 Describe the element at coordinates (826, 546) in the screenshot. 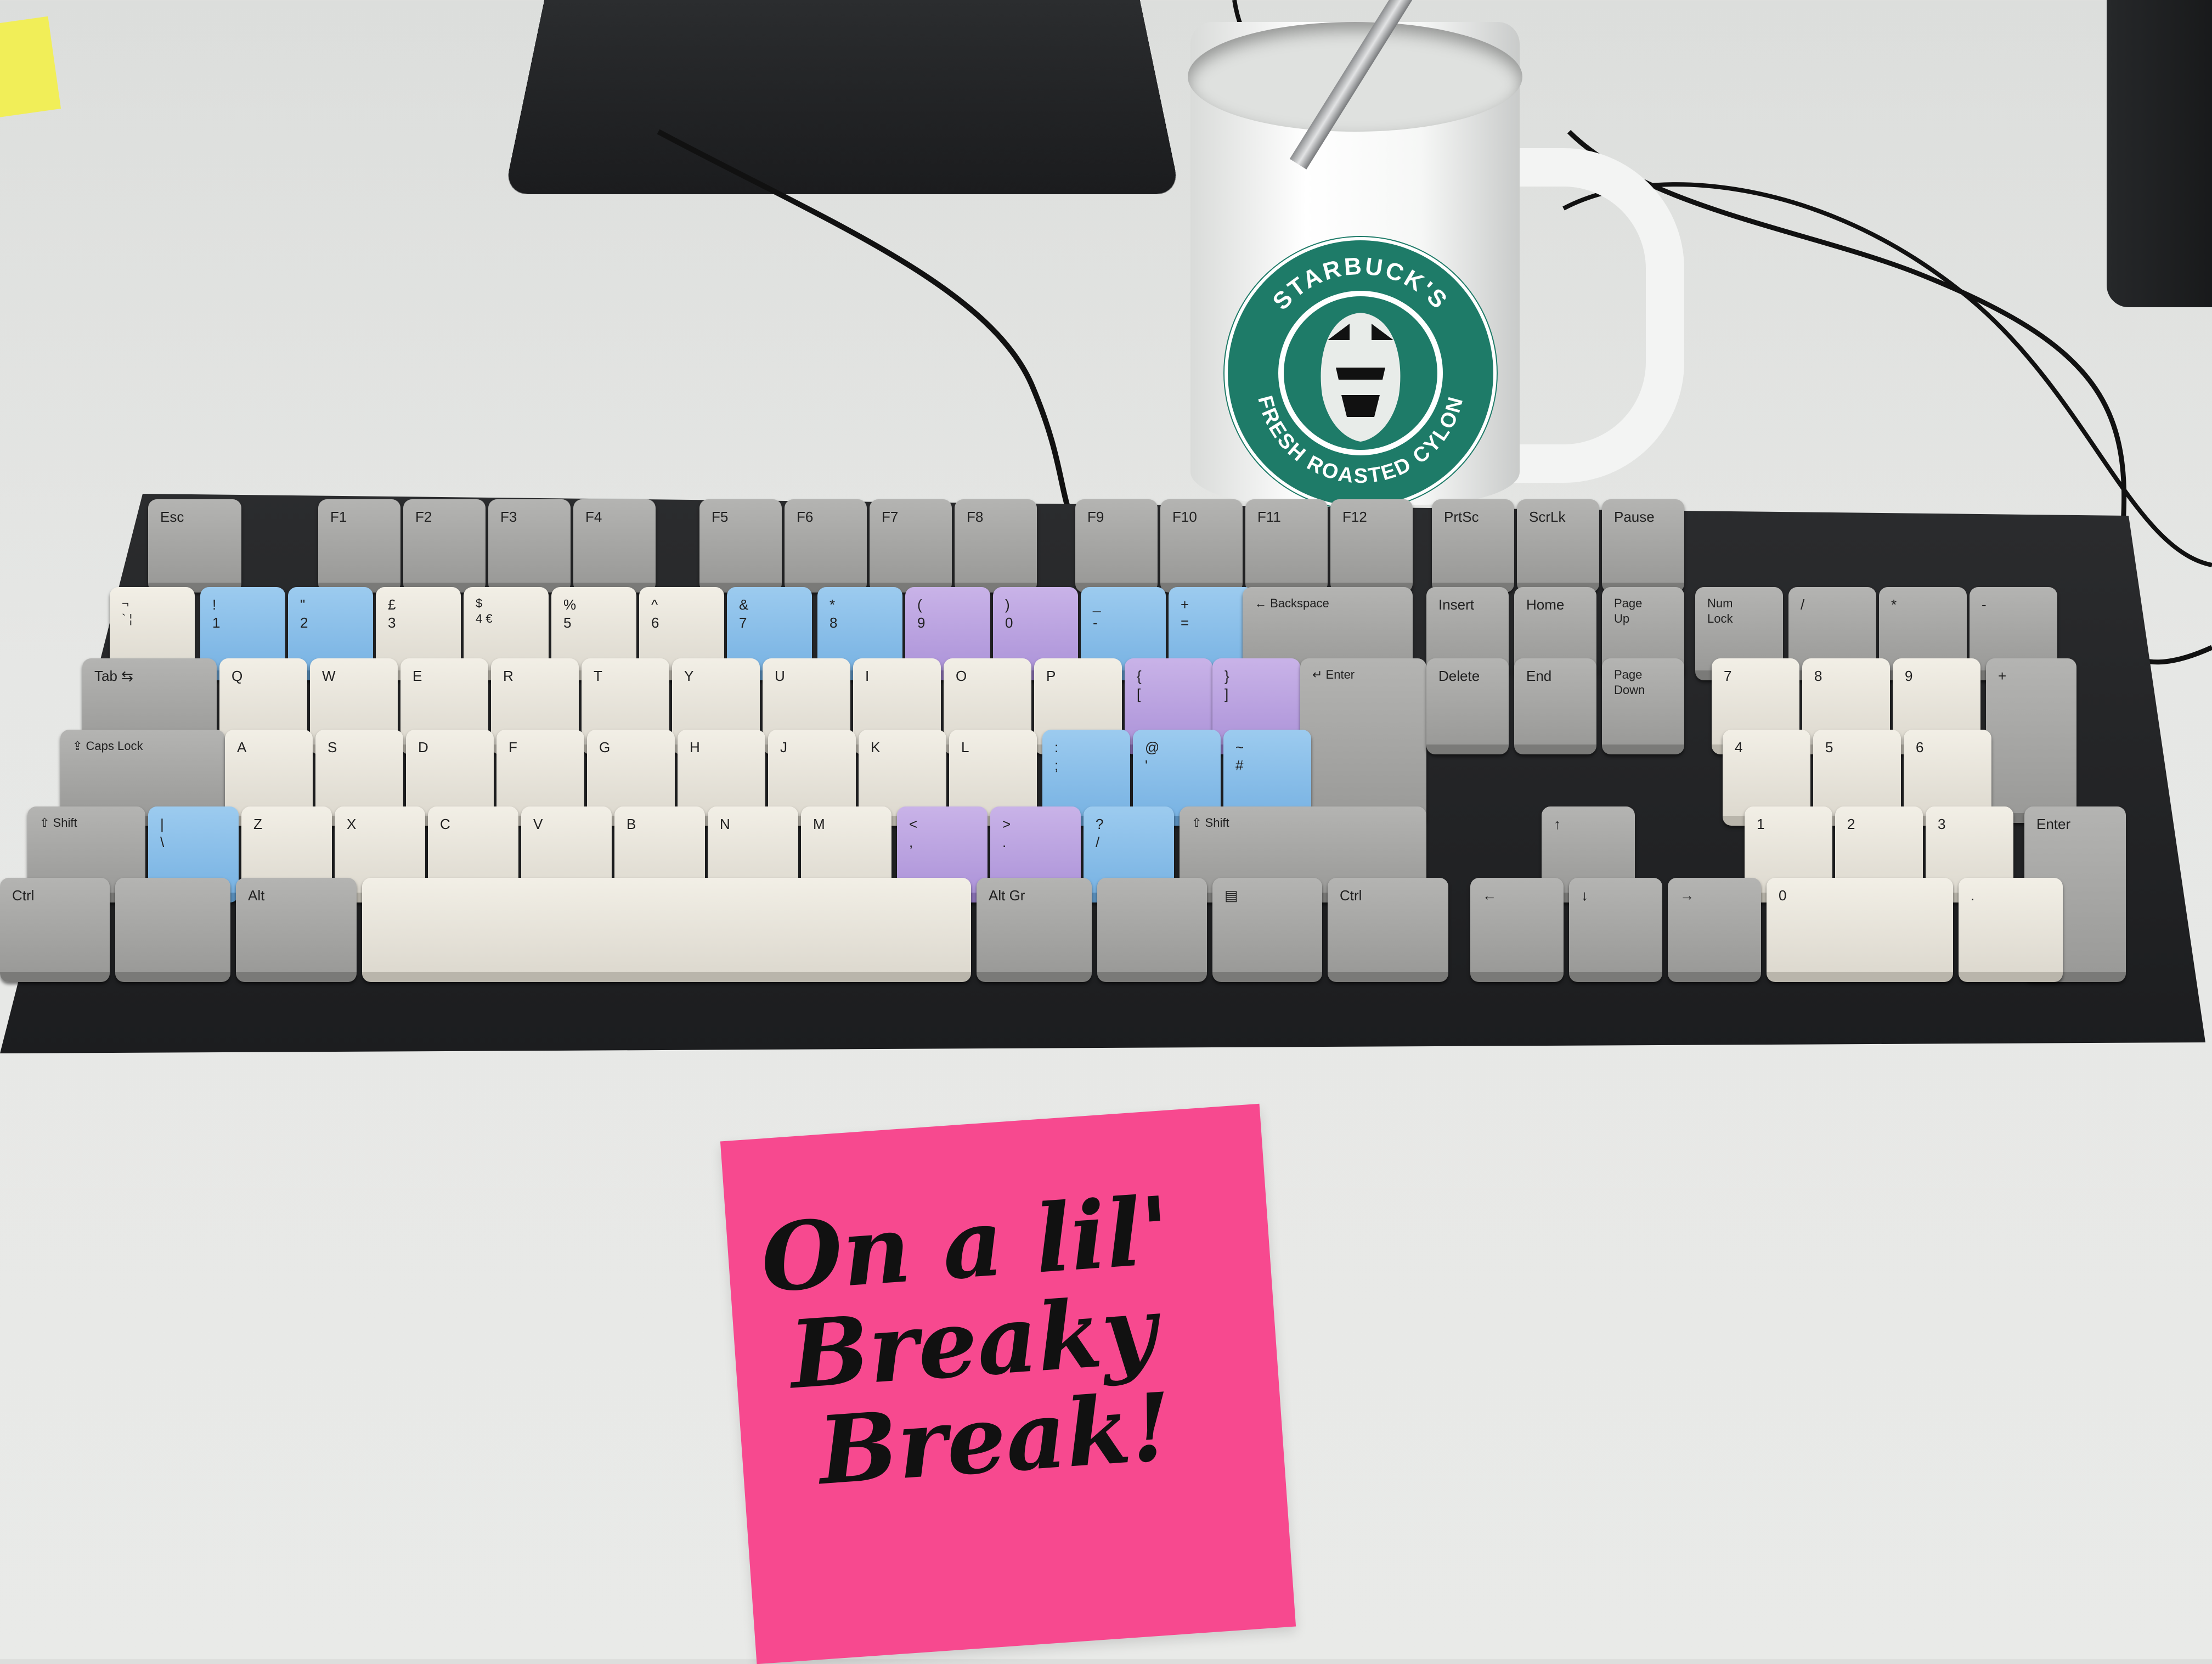

I see `key-0-6: F6` at that location.